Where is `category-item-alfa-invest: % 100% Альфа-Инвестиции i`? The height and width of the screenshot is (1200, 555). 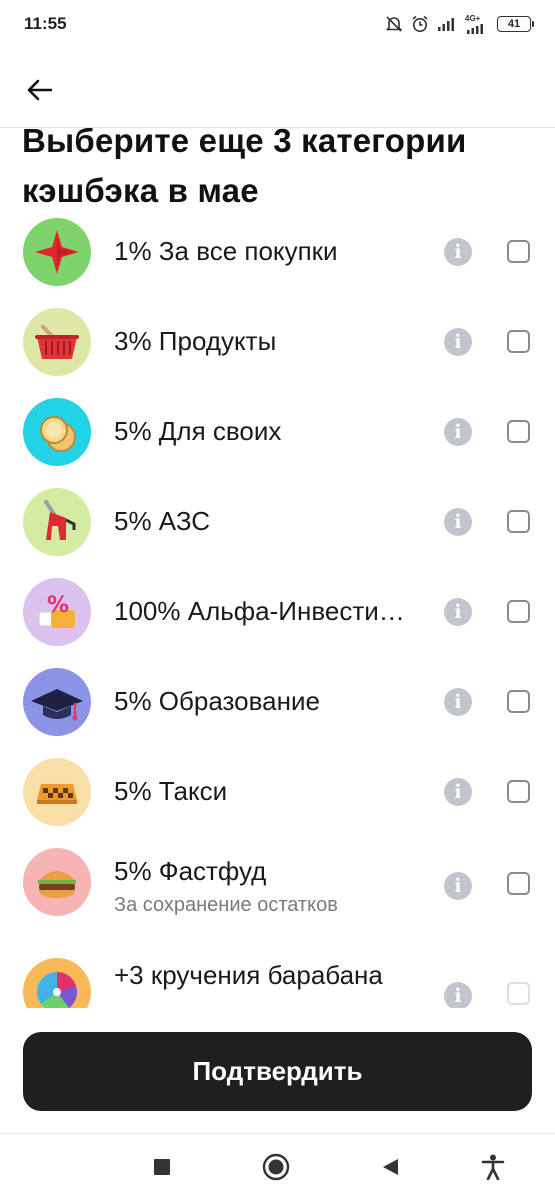
category-item-alfa-invest: % 100% Альфа-Инвестиции i is located at coordinates (277, 623).